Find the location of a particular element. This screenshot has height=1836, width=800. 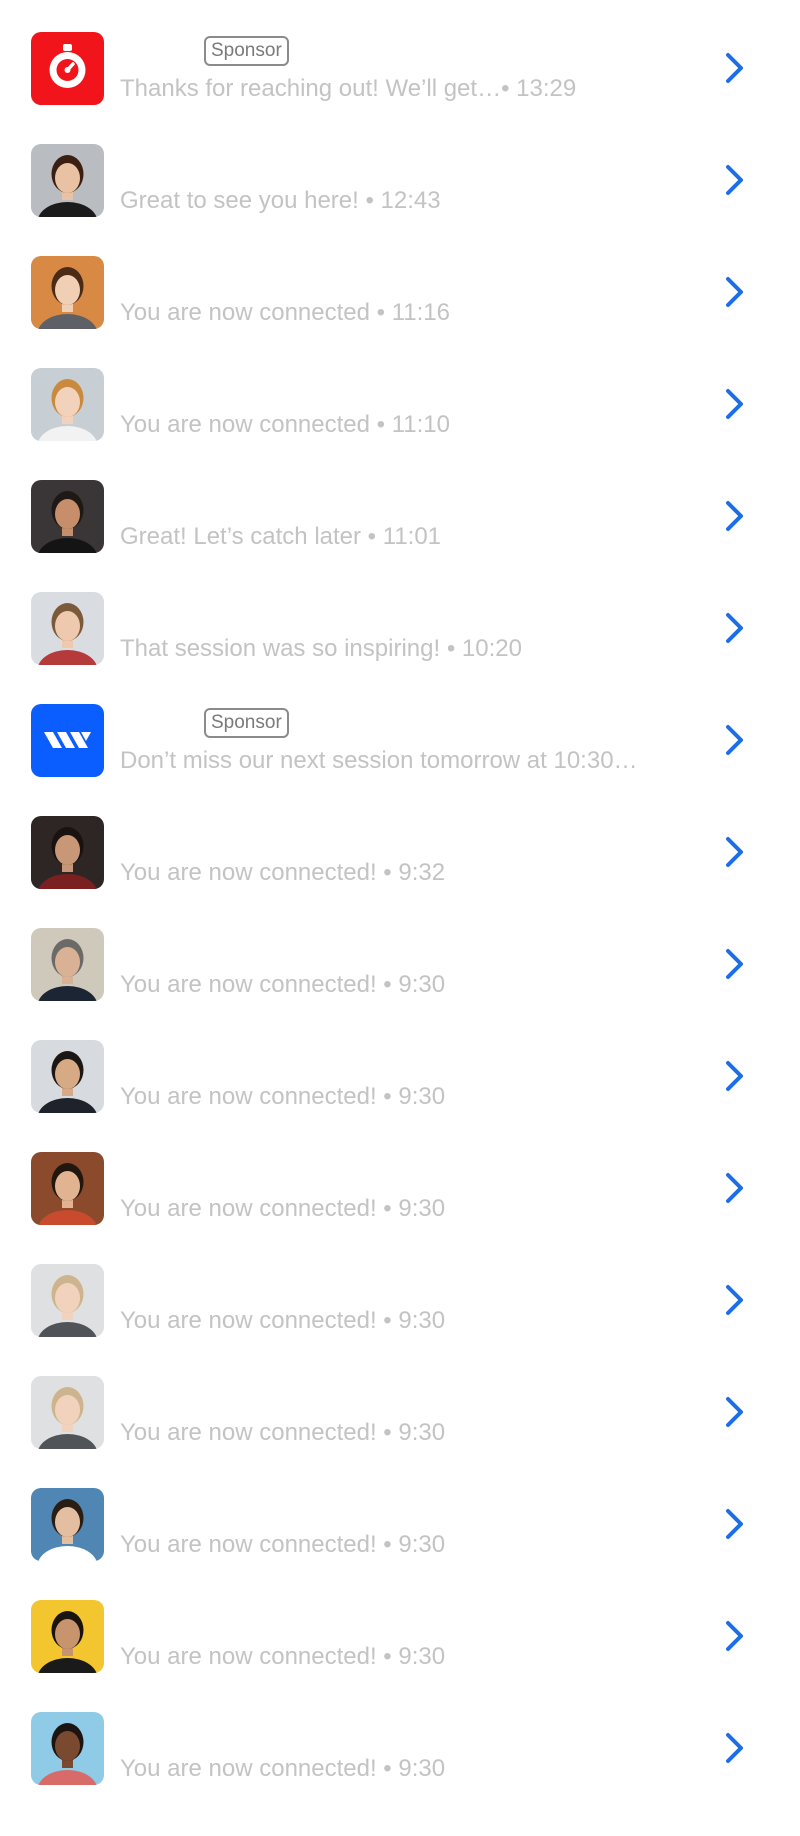

conversation-row: Great! Let’s catch later • 11:01 is located at coordinates (400, 528).